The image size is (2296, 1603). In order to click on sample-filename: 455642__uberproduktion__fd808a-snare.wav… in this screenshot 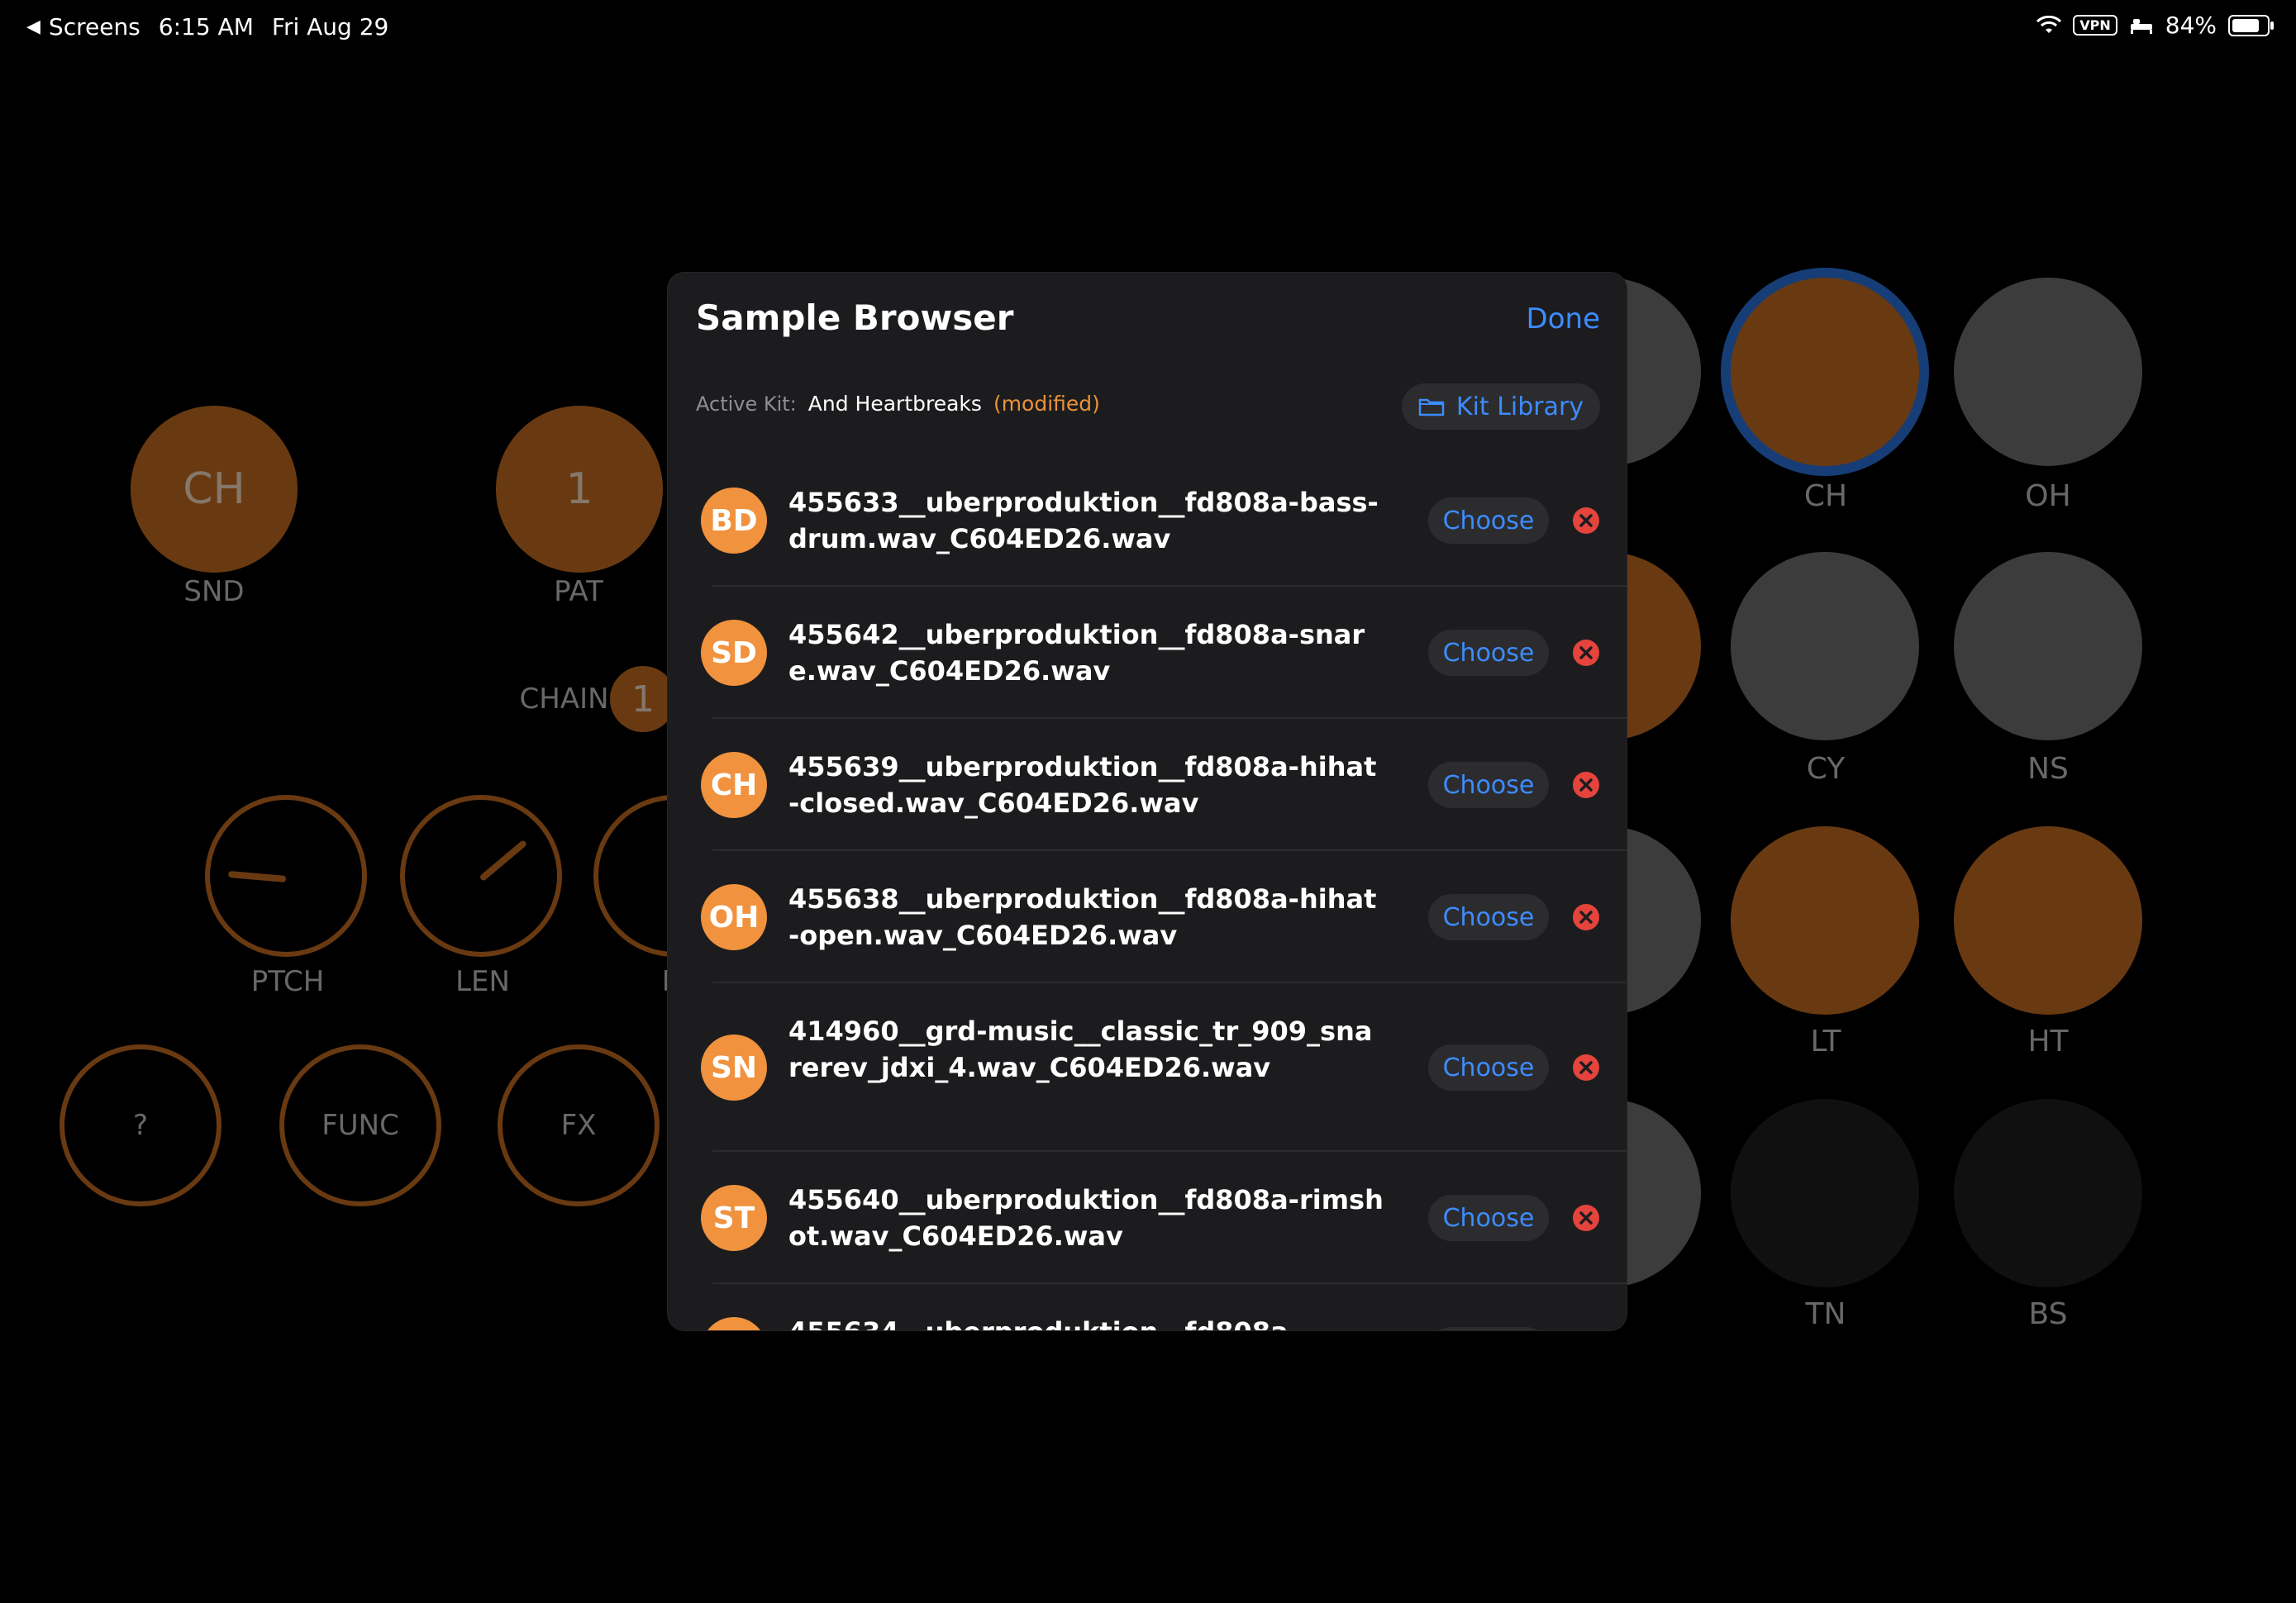, I will do `click(1076, 653)`.